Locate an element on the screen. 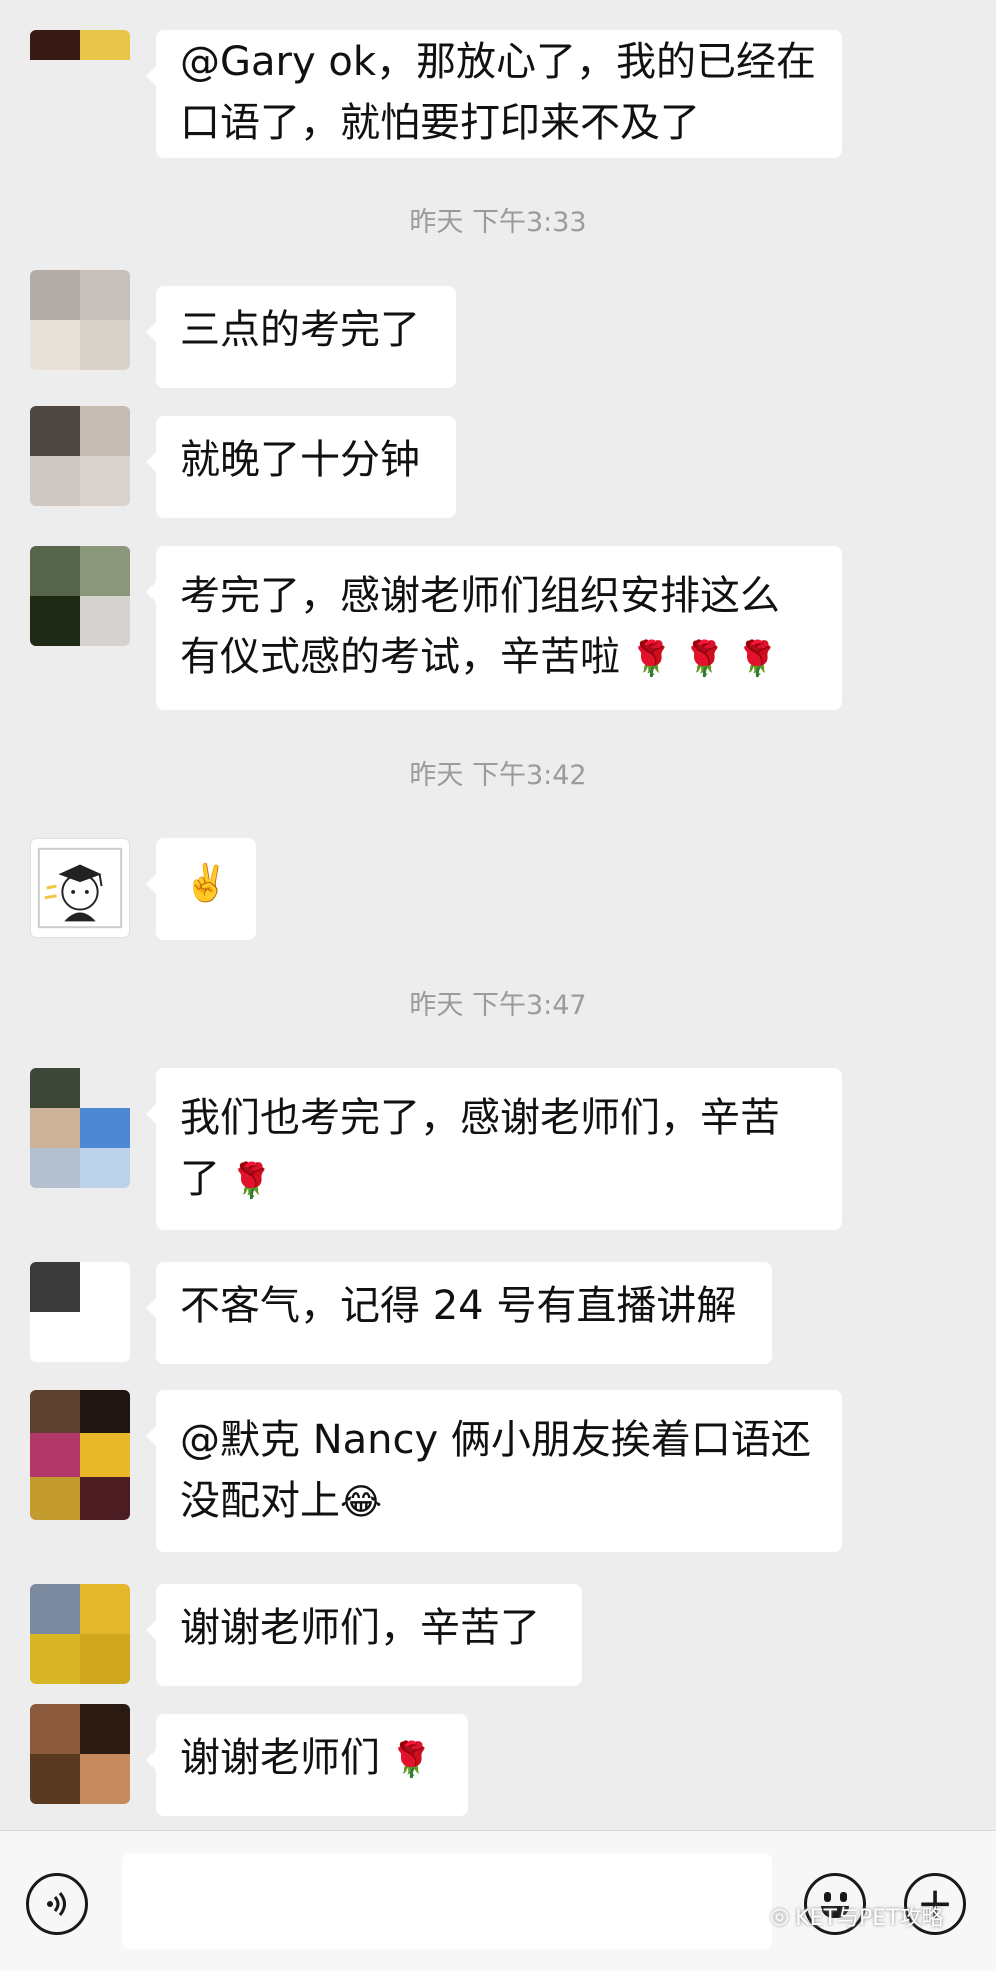  message-bubble: 考完了，感谢老师们组织安排这么 有仪式感的考试，辛苦啦 🌹 🌹 🌹 is located at coordinates (494, 628).